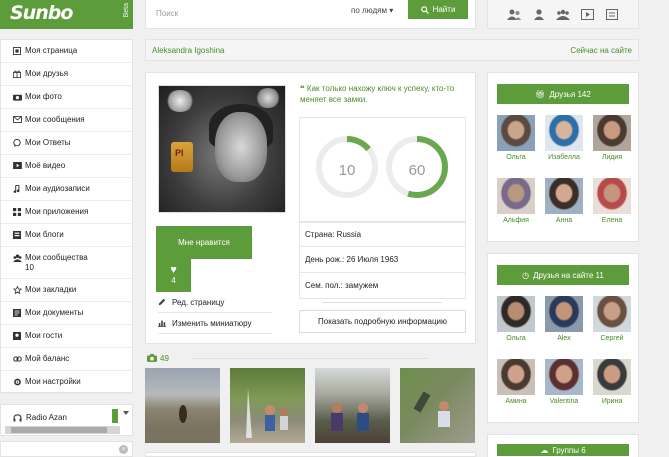  Describe the element at coordinates (19, 190) in the screenshot. I see `music-icon` at that location.